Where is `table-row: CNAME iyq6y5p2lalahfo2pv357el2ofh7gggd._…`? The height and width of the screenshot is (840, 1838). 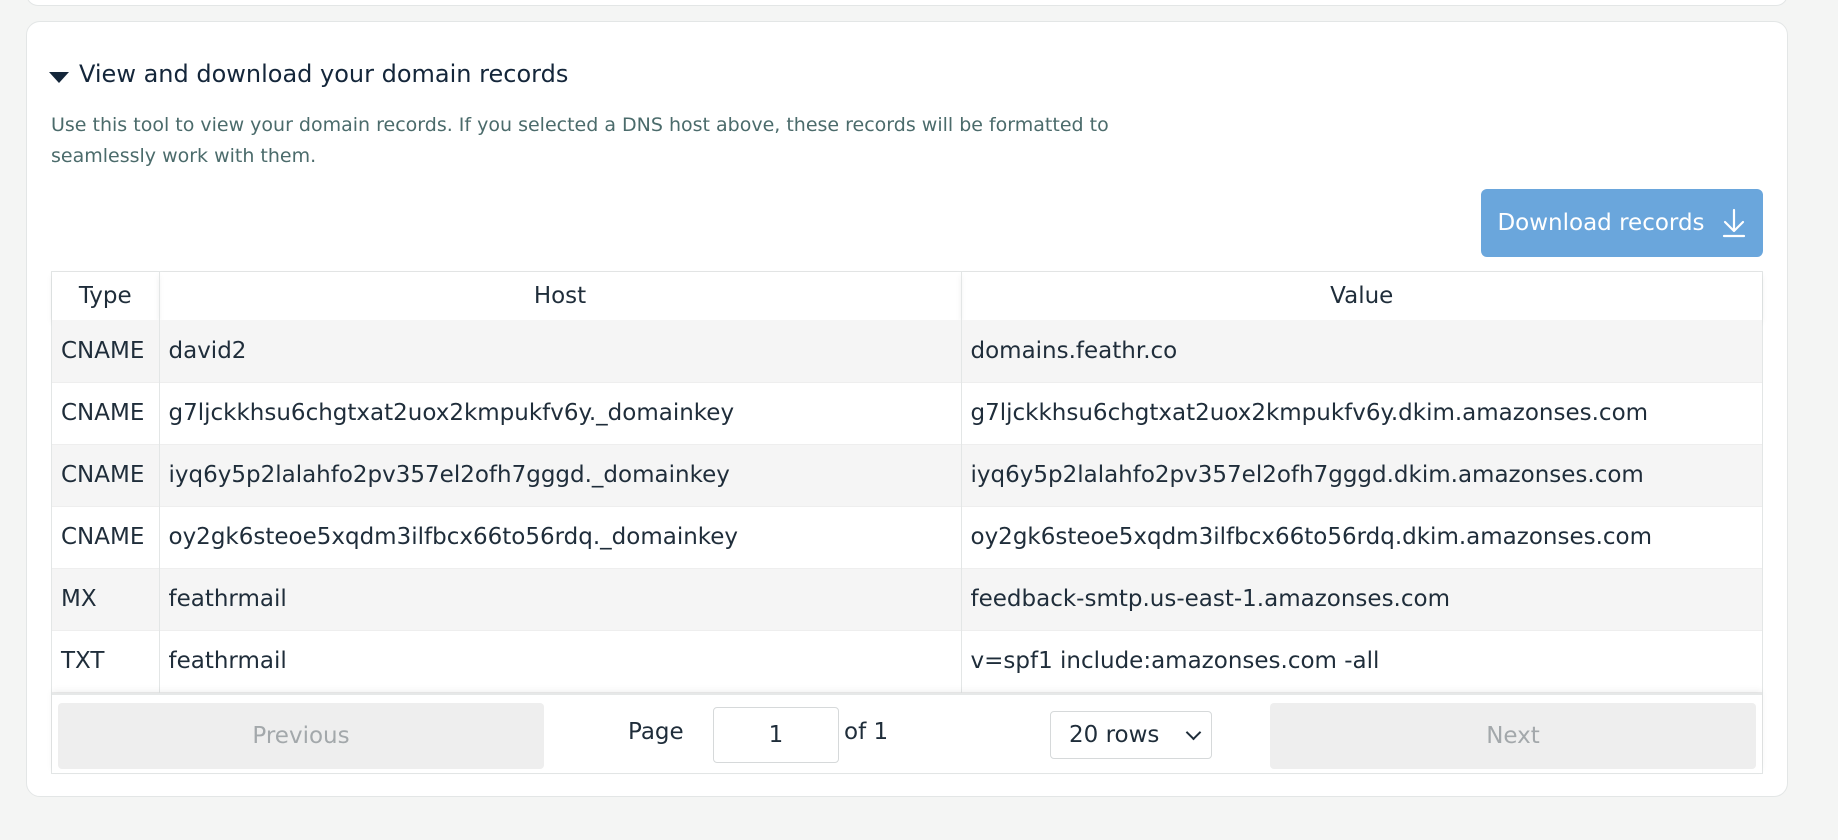
table-row: CNAME iyq6y5p2lalahfo2pv357el2ofh7gggd._… is located at coordinates (907, 475).